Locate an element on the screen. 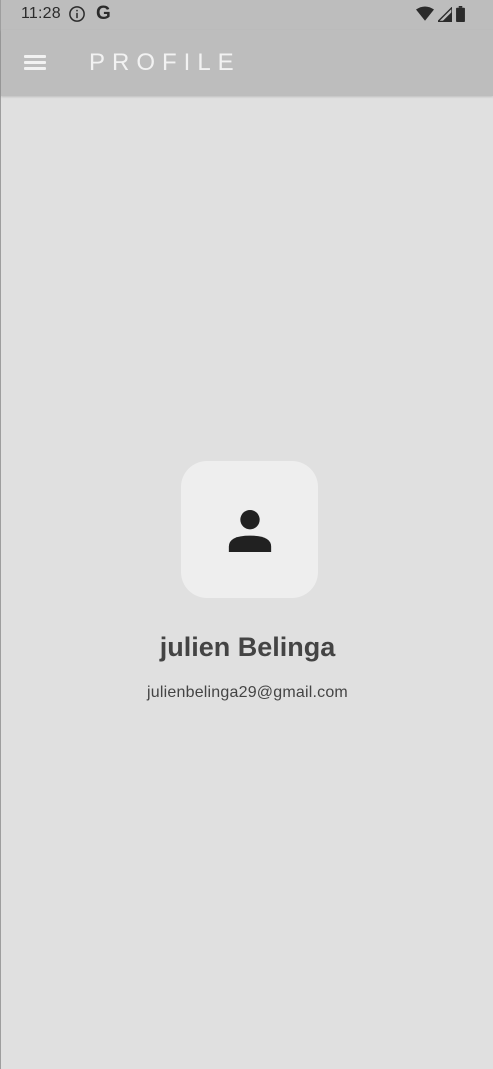  user-name: julien Belinga is located at coordinates (247, 647).